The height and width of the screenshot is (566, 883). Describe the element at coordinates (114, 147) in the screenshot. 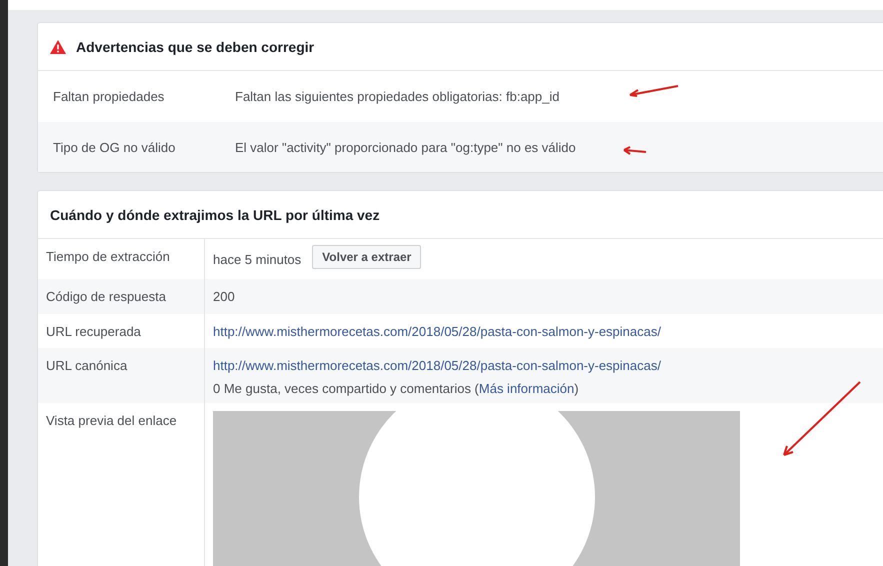

I see `warning-label: Tipo de OG no válido` at that location.